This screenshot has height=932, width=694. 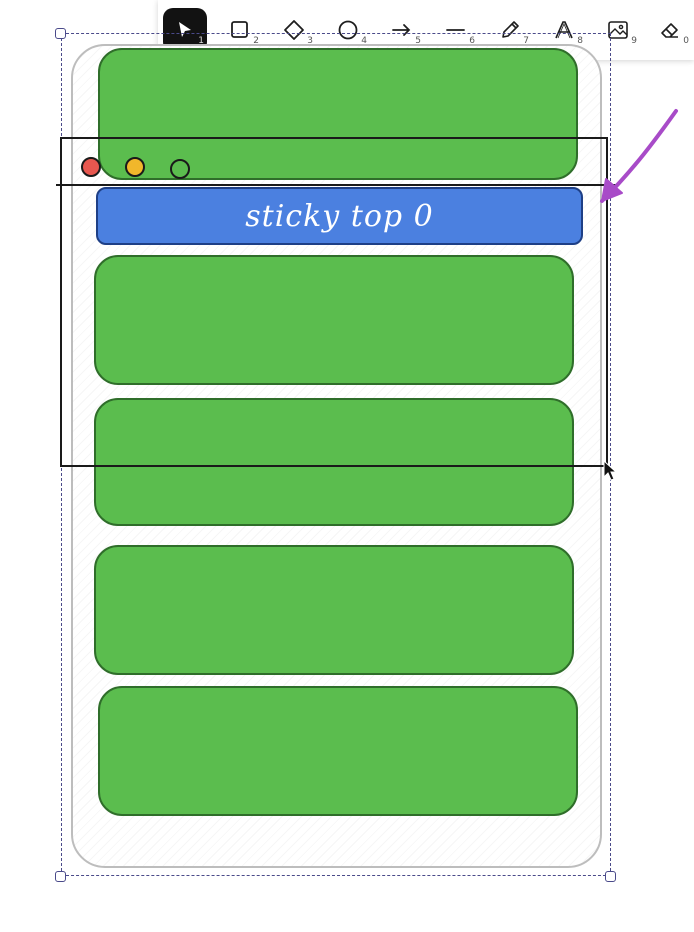 I want to click on resize-handle-top-left, so click(x=60, y=33).